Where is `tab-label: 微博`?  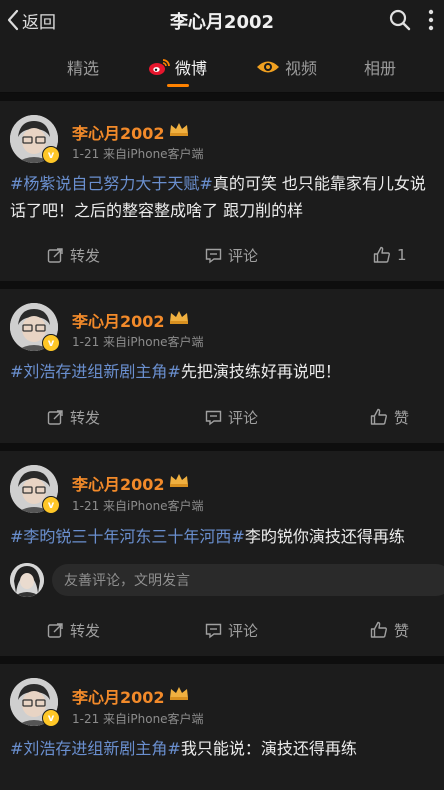
tab-label: 微博 is located at coordinates (191, 68).